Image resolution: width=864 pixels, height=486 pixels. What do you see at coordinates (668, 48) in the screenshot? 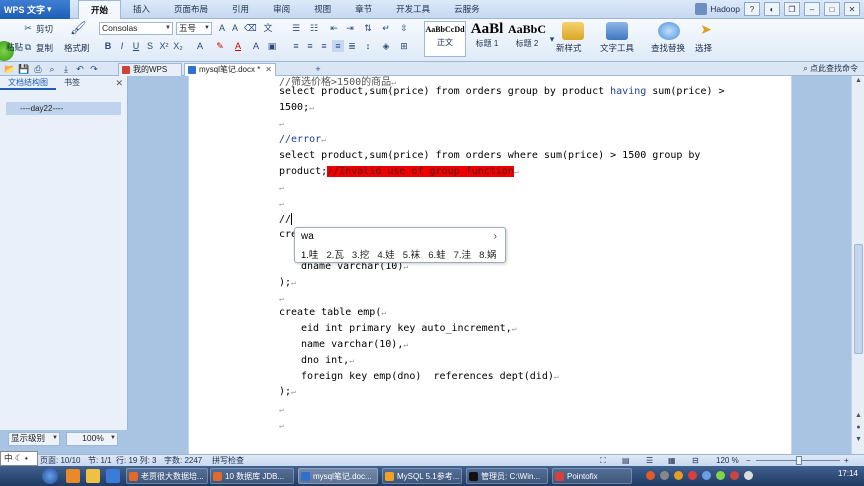
I see `find-replace-button: 查找替换` at bounding box center [668, 48].